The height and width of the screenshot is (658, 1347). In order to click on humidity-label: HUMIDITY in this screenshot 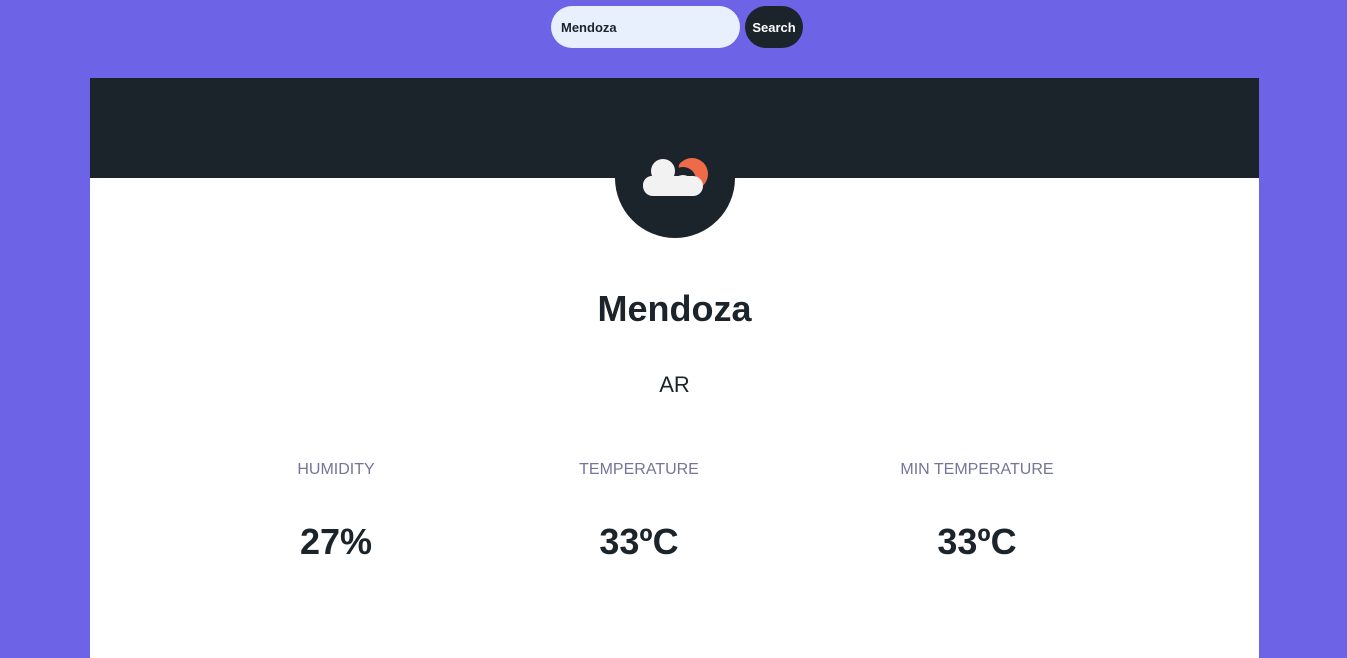, I will do `click(336, 469)`.